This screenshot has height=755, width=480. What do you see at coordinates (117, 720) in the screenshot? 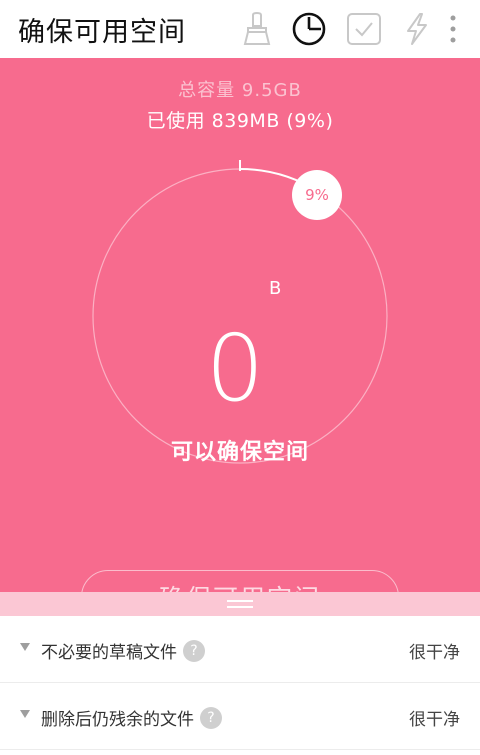
I see `list-item-label: 删除后仍残余的文件` at bounding box center [117, 720].